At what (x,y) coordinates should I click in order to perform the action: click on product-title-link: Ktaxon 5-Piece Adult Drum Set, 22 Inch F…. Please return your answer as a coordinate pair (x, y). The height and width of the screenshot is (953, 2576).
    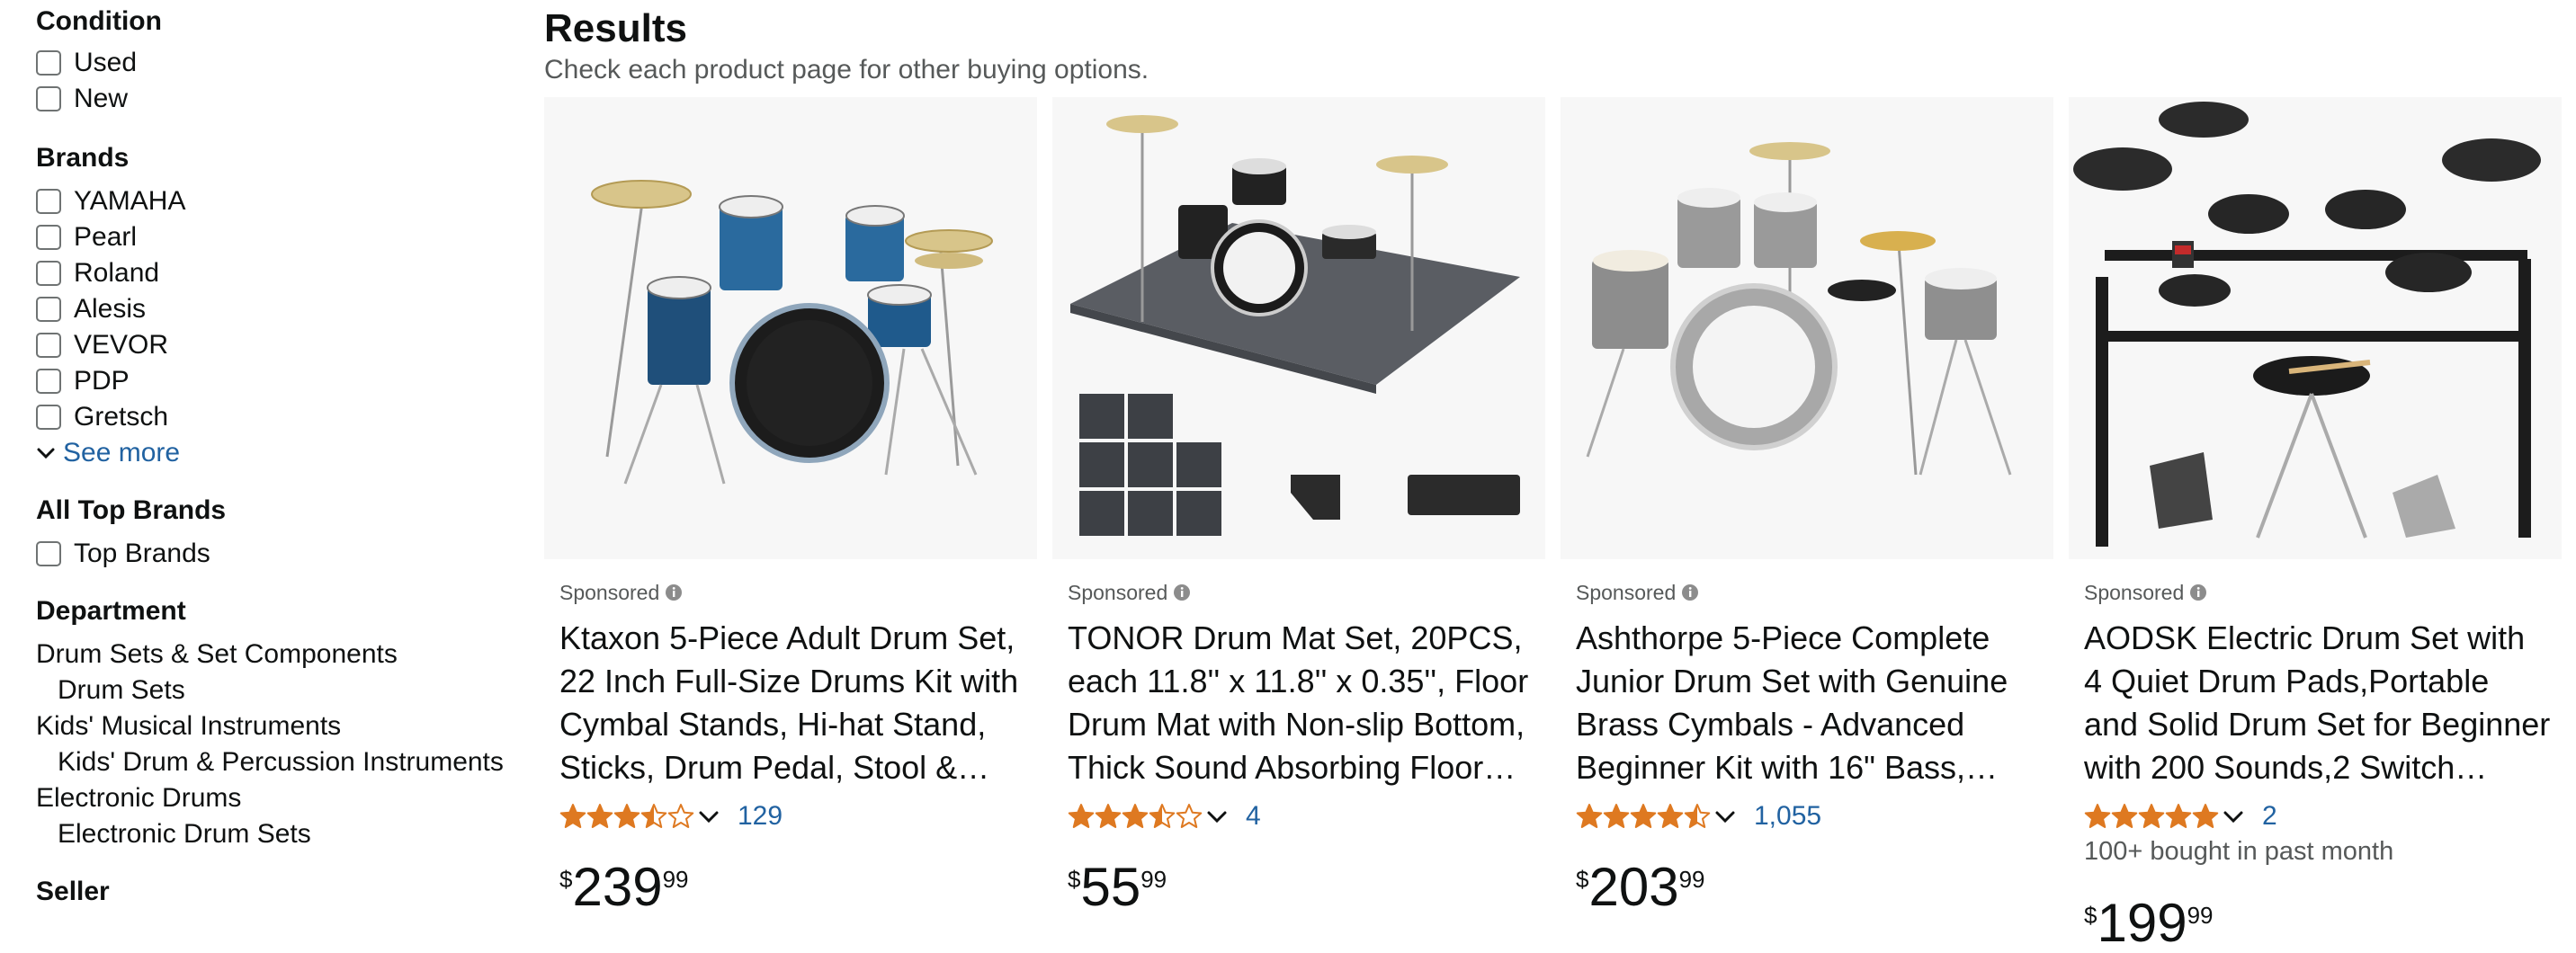
    Looking at the image, I should click on (793, 703).